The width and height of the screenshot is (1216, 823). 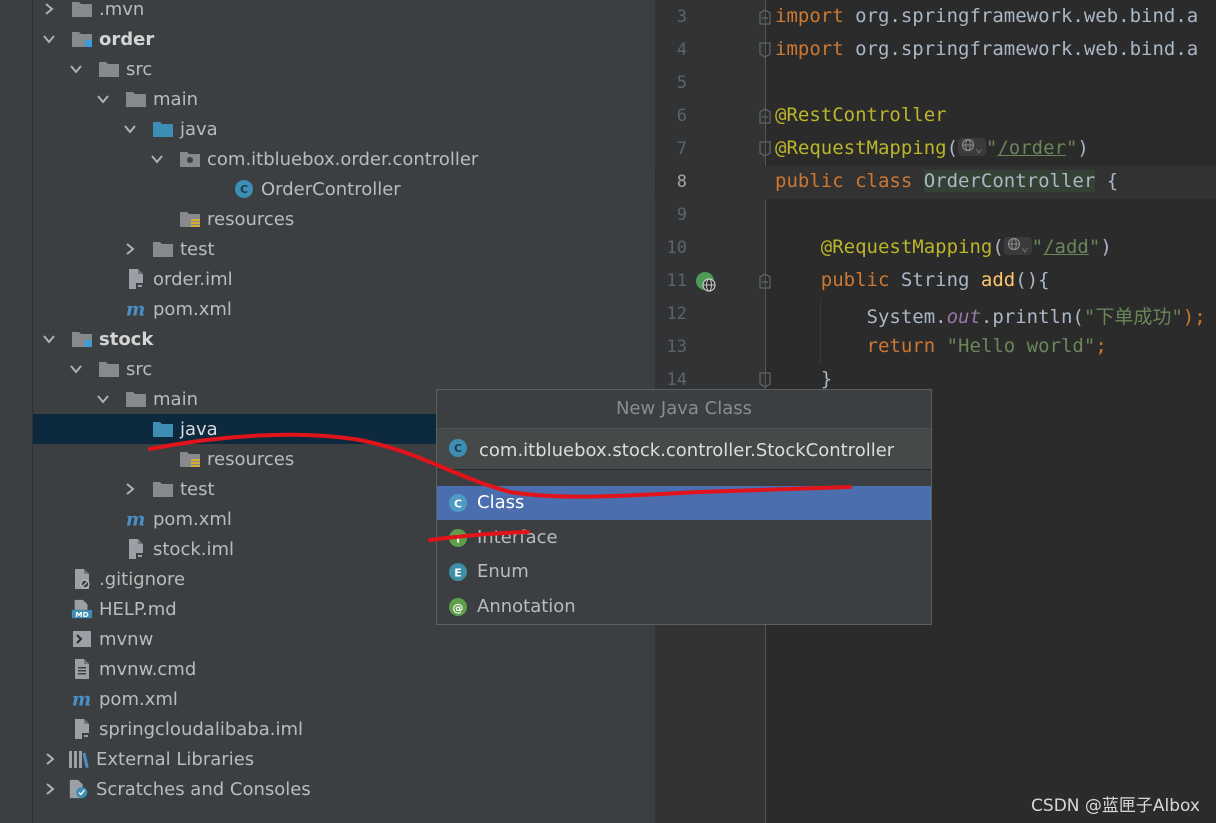 I want to click on tree-node-label: java, so click(x=199, y=429).